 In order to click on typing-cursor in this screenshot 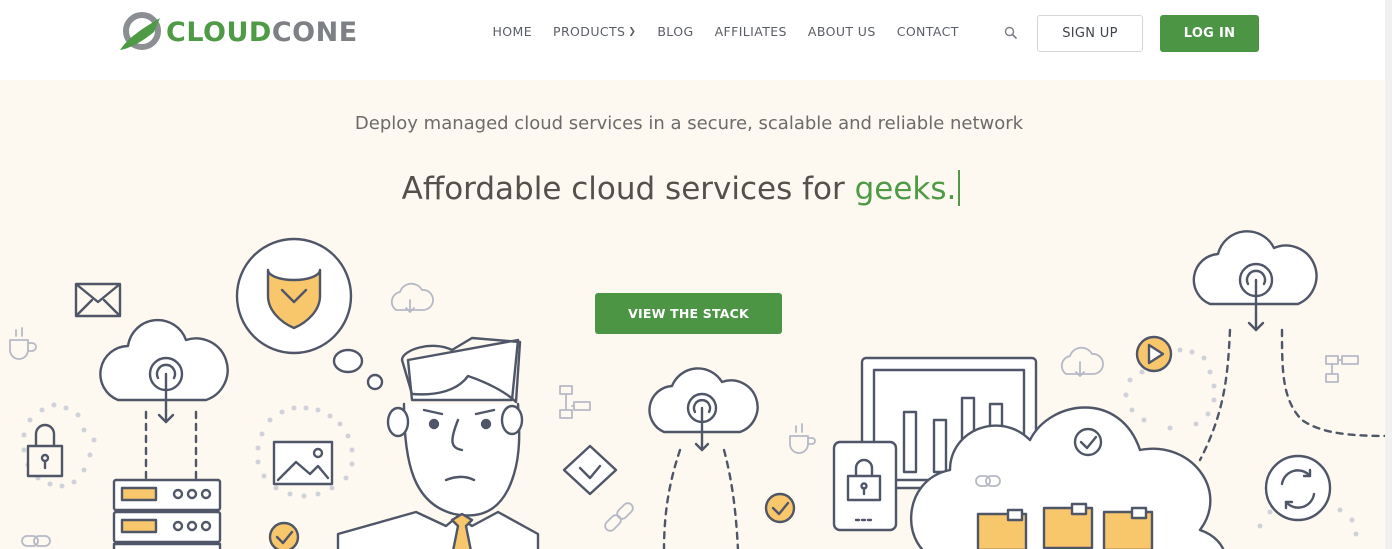, I will do `click(959, 188)`.